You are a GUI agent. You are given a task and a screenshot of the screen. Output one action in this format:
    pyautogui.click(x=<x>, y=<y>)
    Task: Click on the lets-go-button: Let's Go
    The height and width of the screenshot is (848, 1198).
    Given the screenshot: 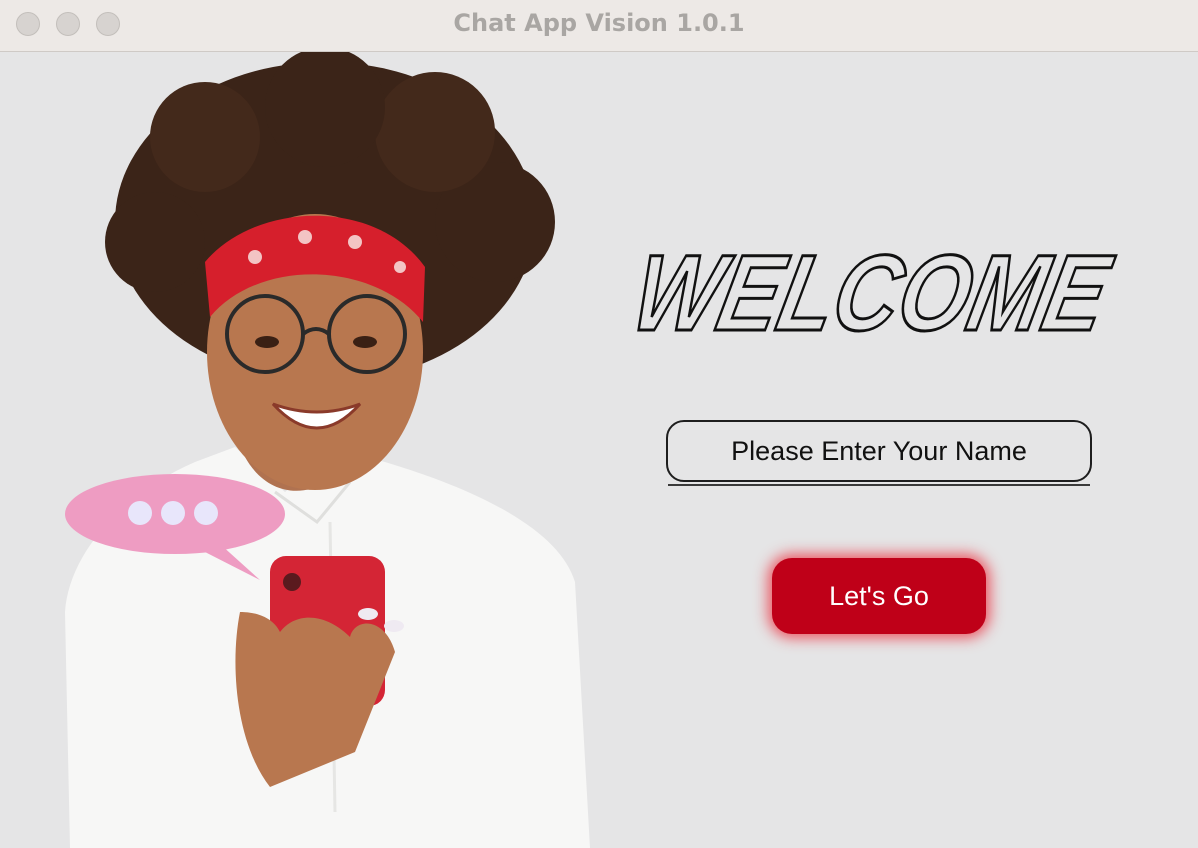 What is the action you would take?
    pyautogui.click(x=879, y=596)
    